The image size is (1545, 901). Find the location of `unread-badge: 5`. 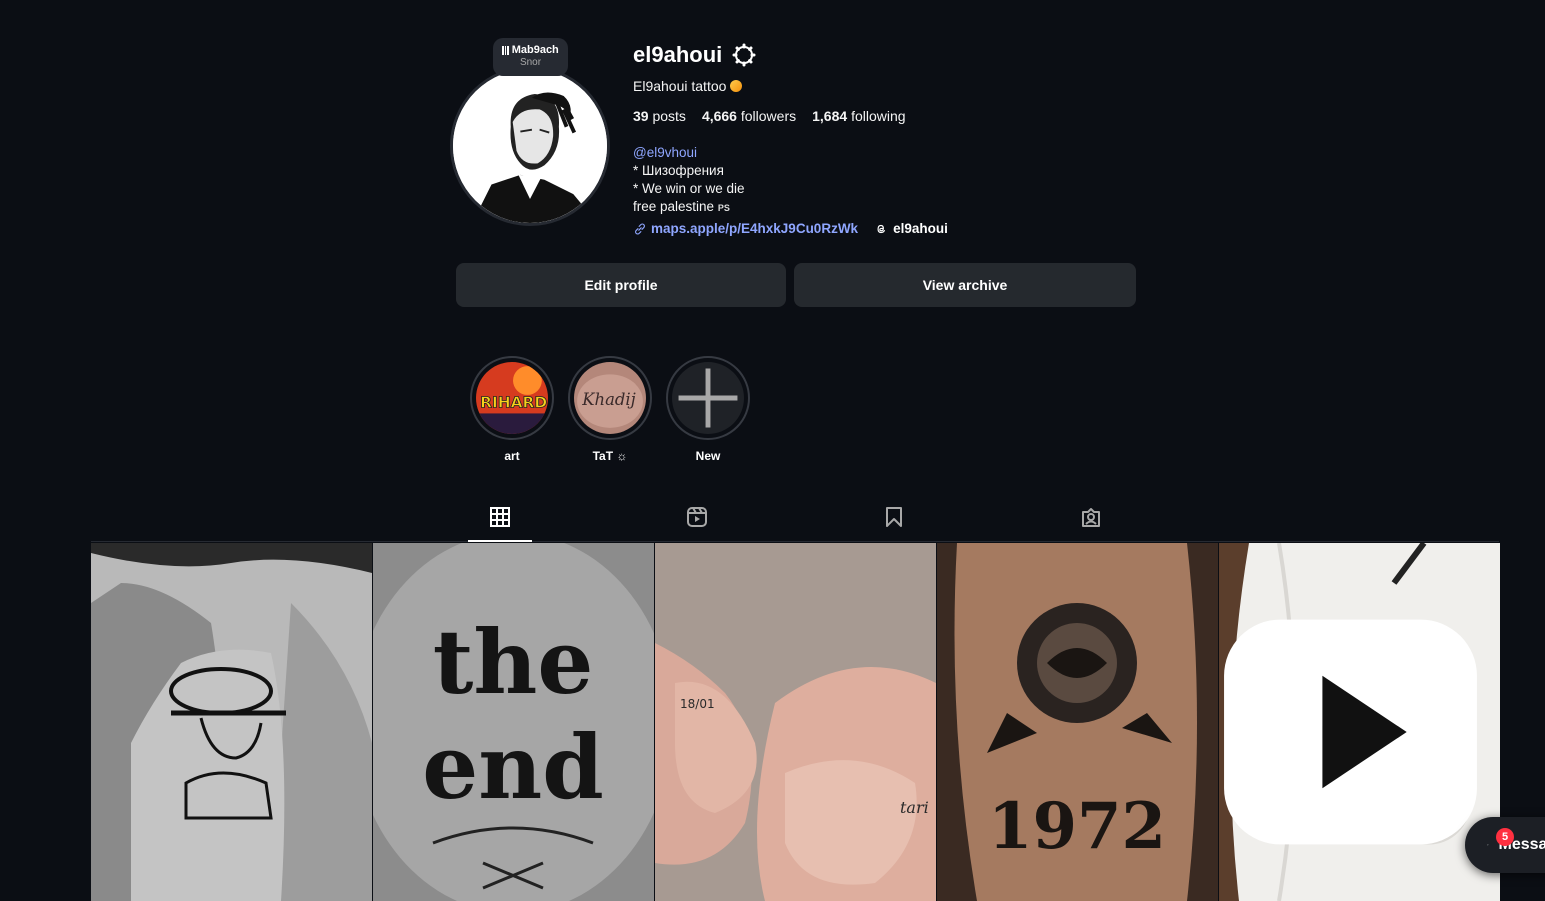

unread-badge: 5 is located at coordinates (1505, 837).